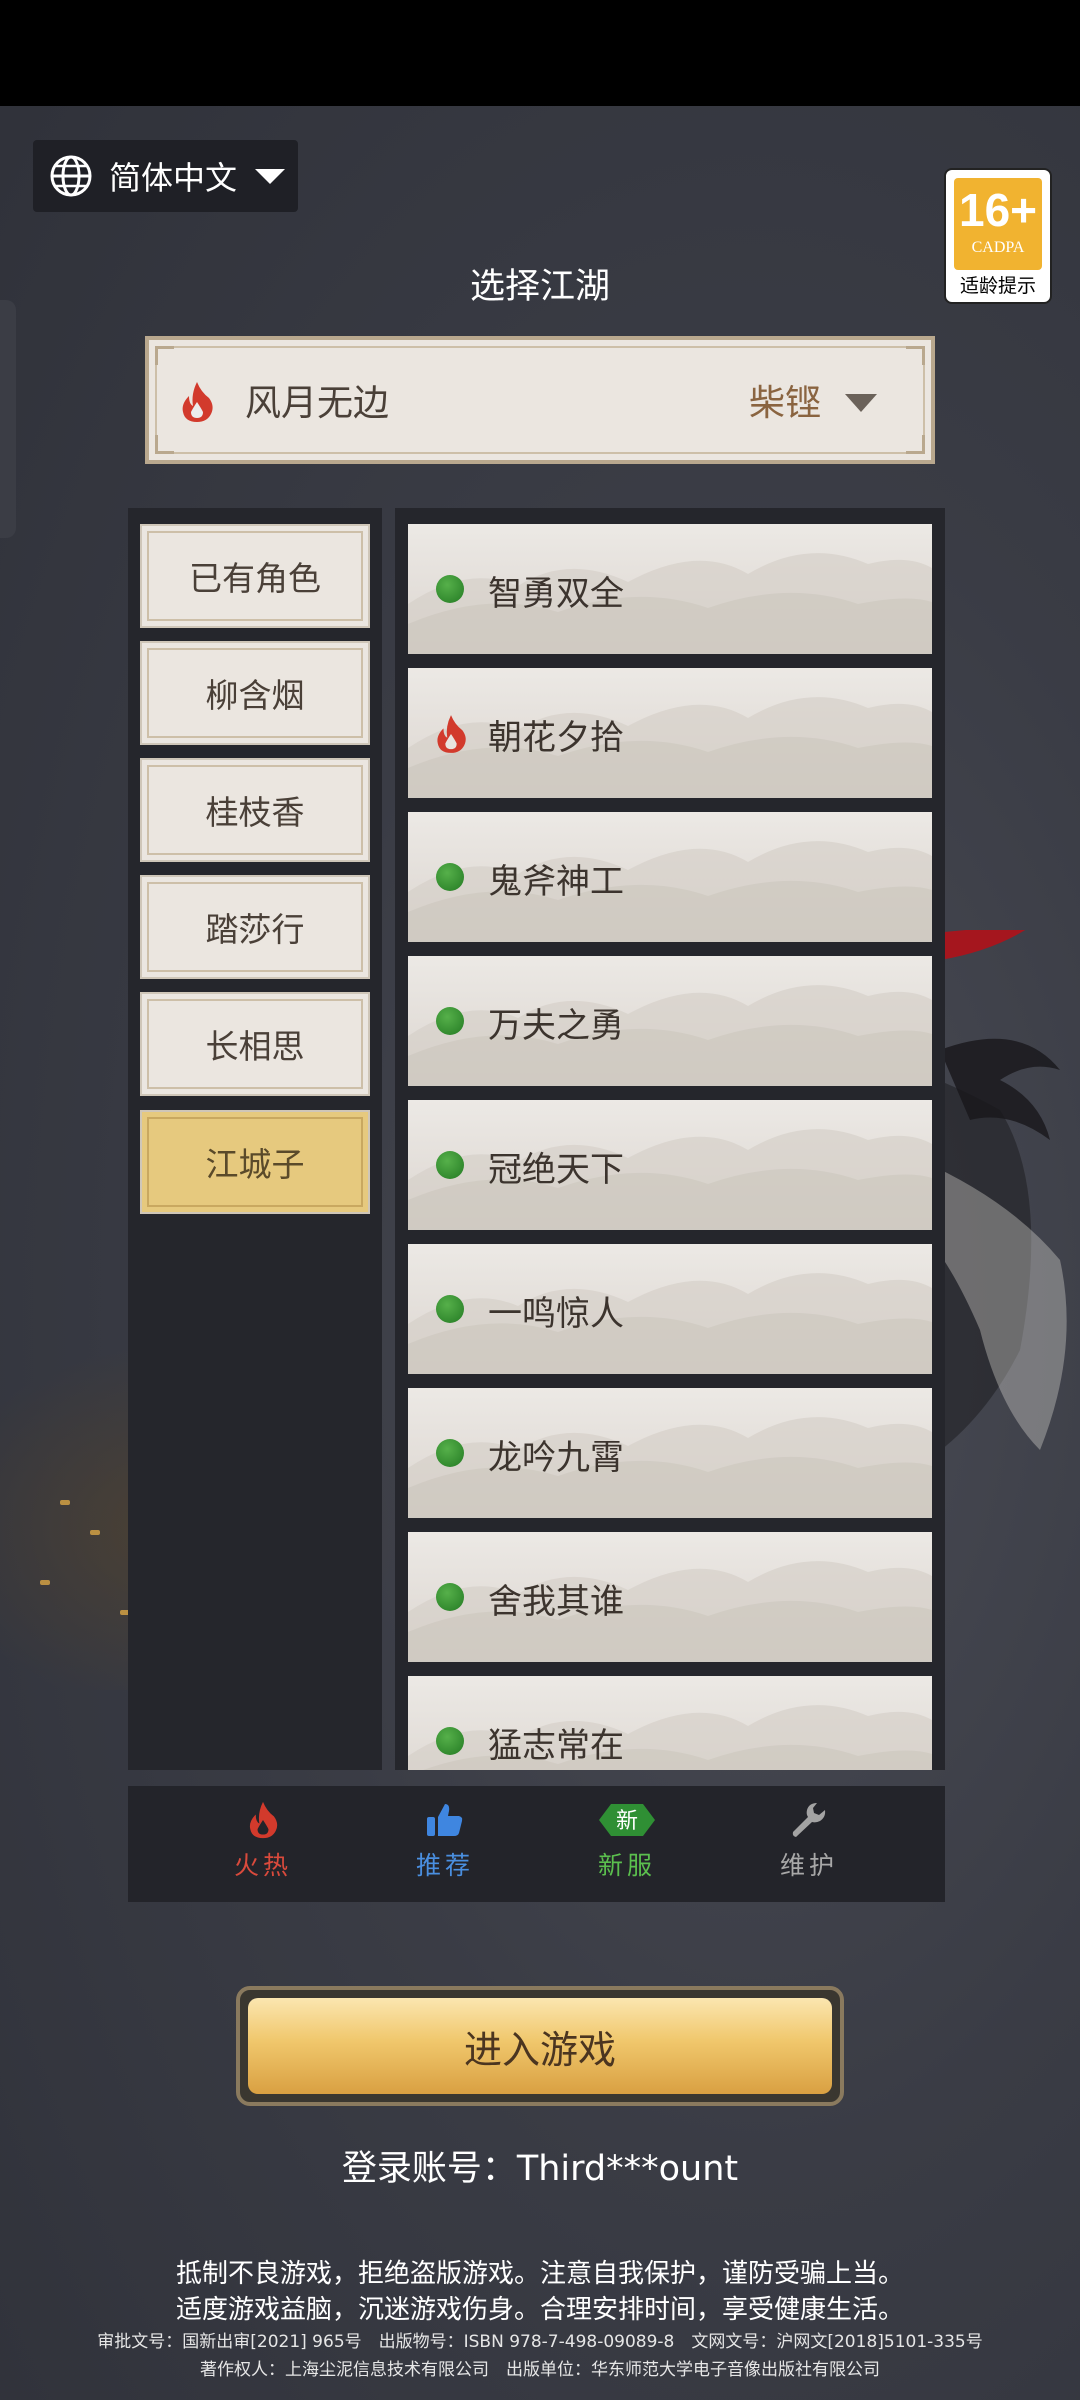 The width and height of the screenshot is (1080, 2400). I want to click on notice-line: 抵制不良游戏，拒绝盗版游戏。注意自我保护，谨防受骗上当。, so click(539, 2274).